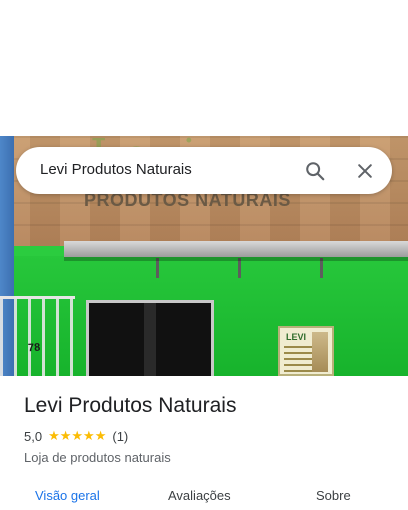 This screenshot has width=408, height=510. Describe the element at coordinates (37, 336) in the screenshot. I see `railing` at that location.